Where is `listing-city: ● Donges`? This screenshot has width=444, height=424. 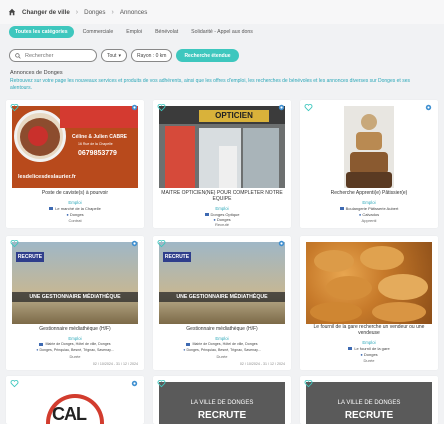
listing-city: ● Donges is located at coordinates (369, 354).